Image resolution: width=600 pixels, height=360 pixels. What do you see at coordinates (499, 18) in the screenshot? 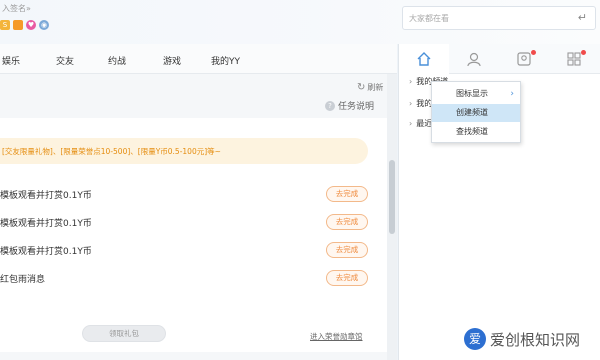
I see `search-input: 大家都在看 ↵` at bounding box center [499, 18].